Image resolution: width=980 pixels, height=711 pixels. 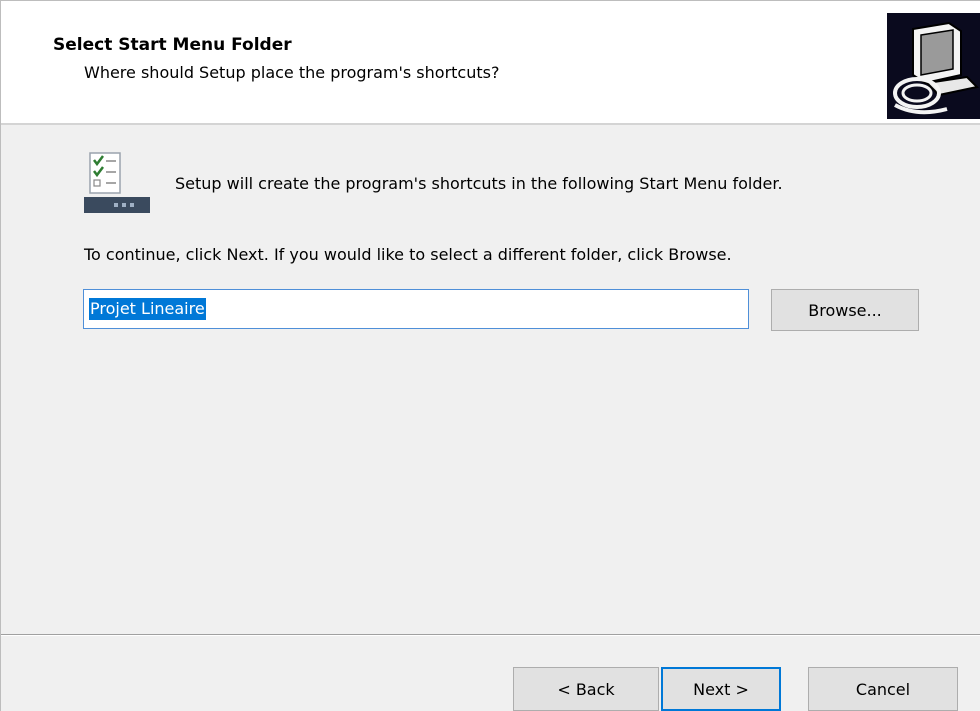 What do you see at coordinates (721, 689) in the screenshot?
I see `next-button: Next >` at bounding box center [721, 689].